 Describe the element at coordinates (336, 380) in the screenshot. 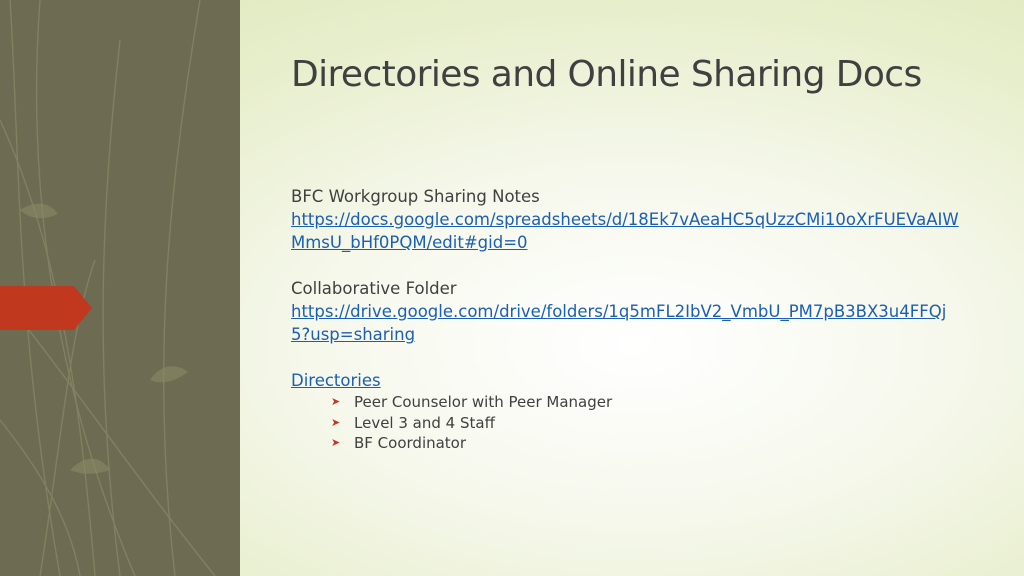

I see `directories-link: Directories` at that location.